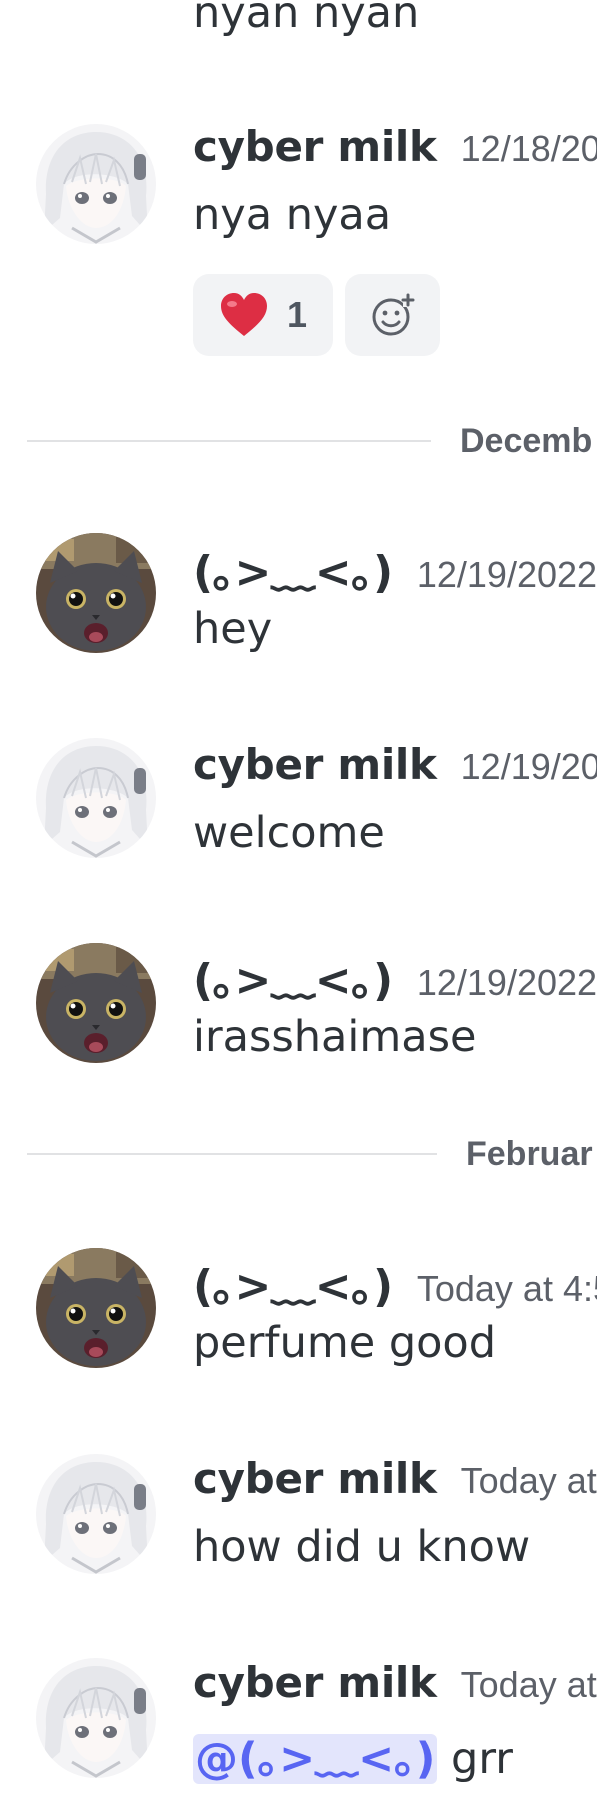  Describe the element at coordinates (289, 833) in the screenshot. I see `message-content: welcome` at that location.